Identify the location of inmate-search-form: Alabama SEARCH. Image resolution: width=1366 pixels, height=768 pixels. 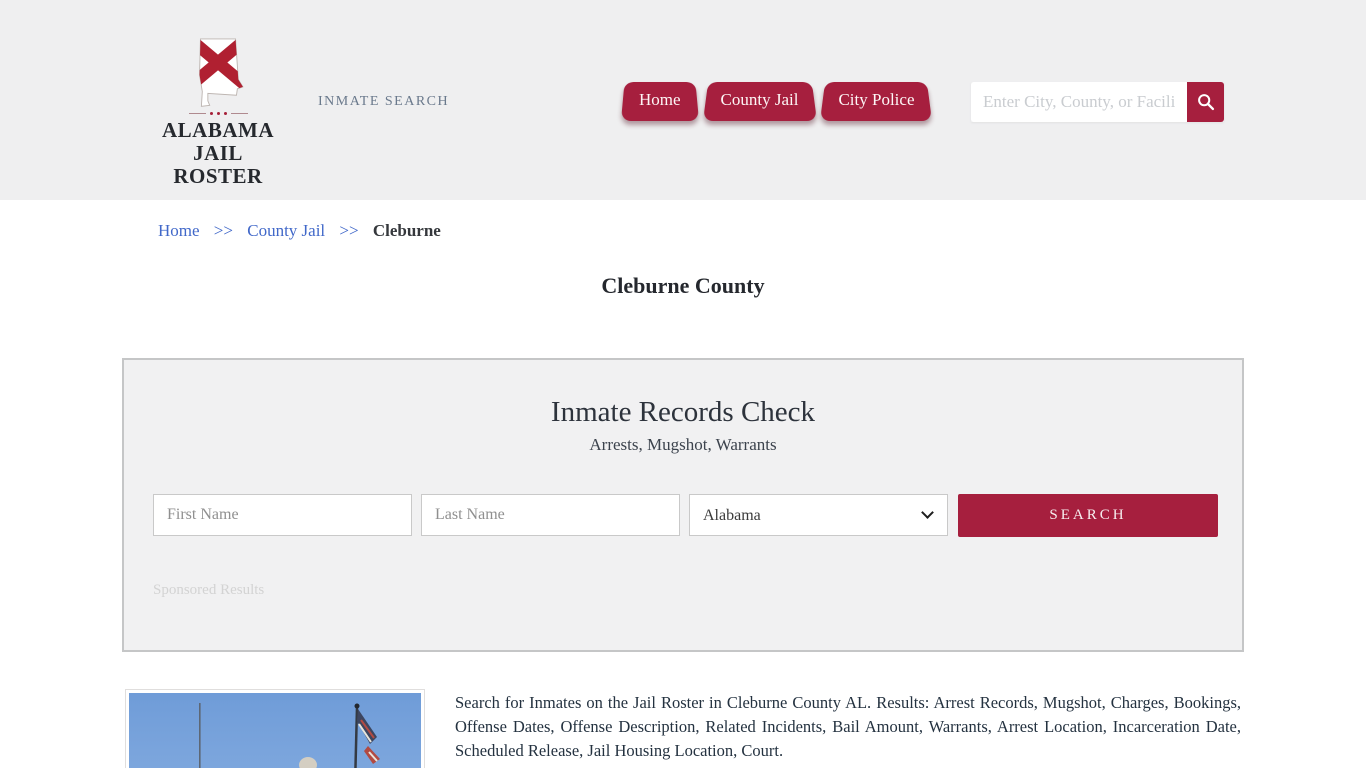
(685, 515).